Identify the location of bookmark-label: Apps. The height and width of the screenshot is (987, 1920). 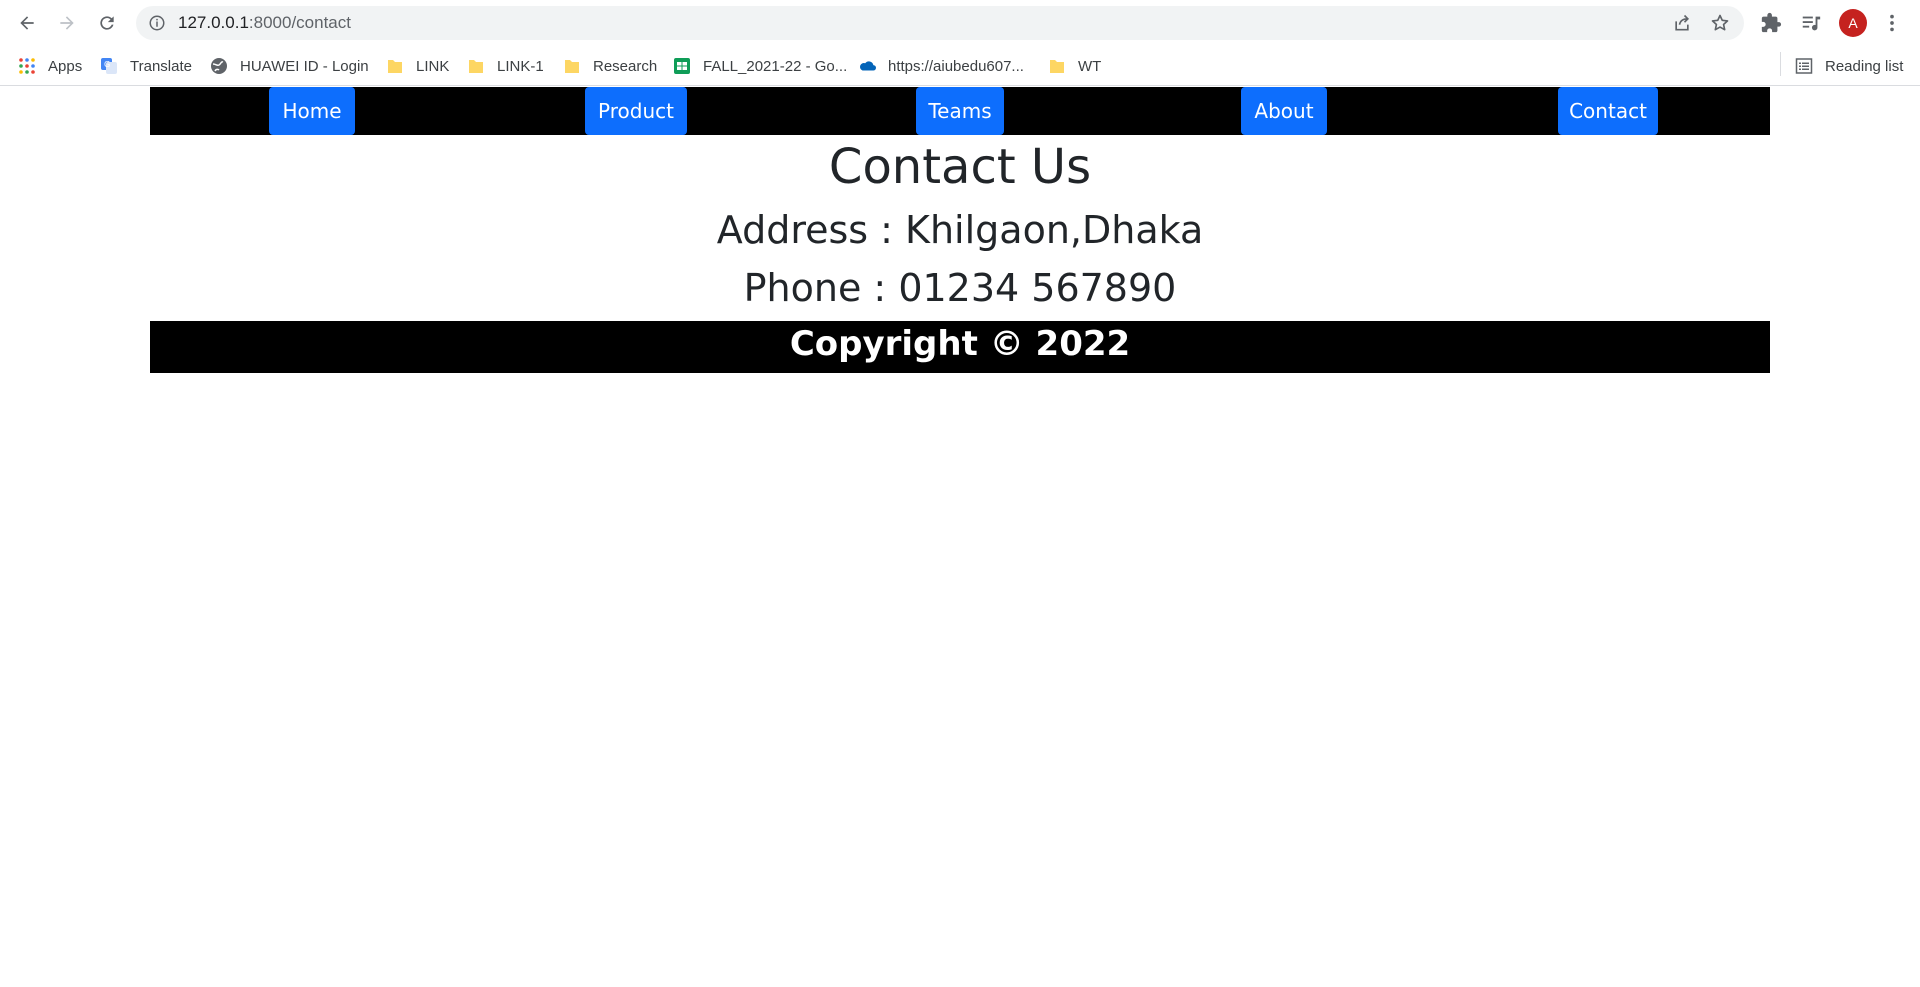
(65, 66).